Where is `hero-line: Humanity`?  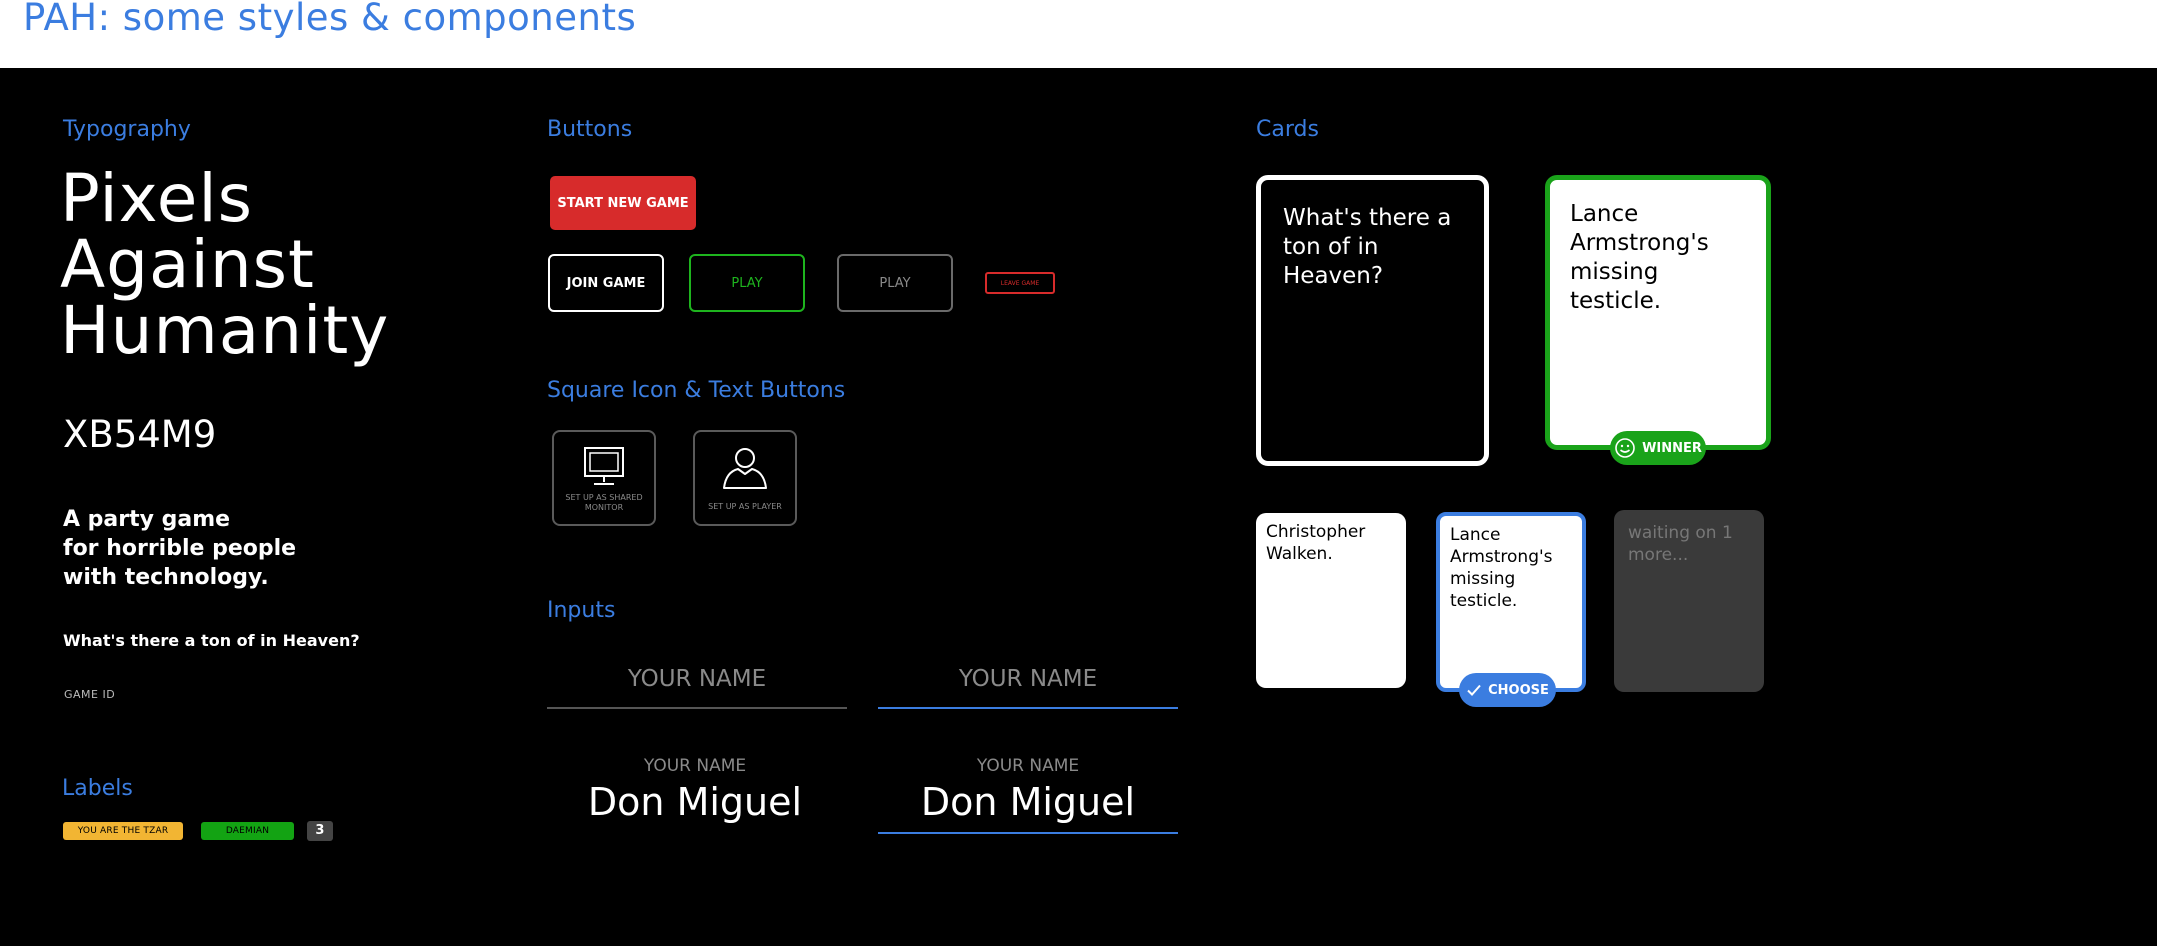
hero-line: Humanity is located at coordinates (225, 330).